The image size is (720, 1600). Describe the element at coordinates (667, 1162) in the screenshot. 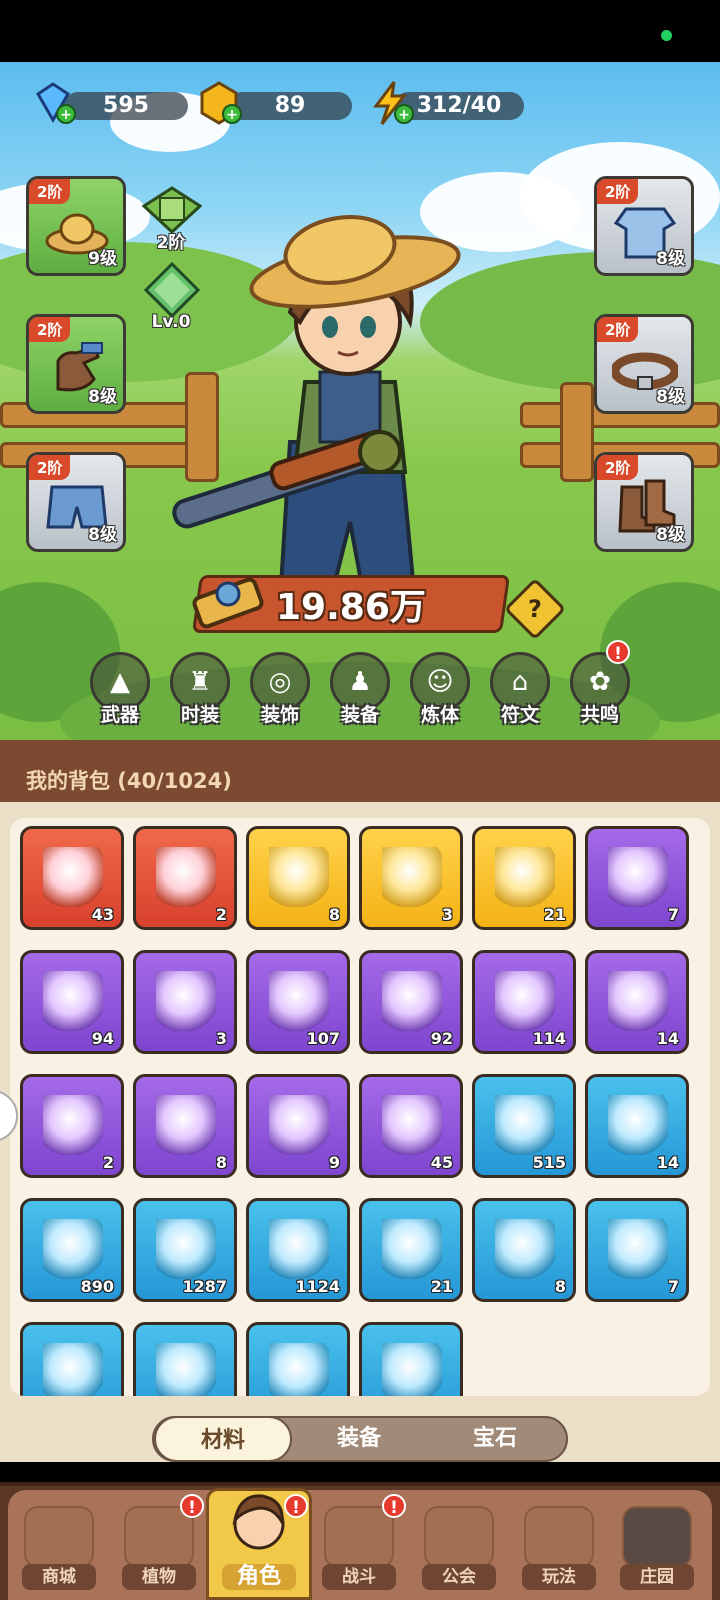

I see `item-count: 14` at that location.